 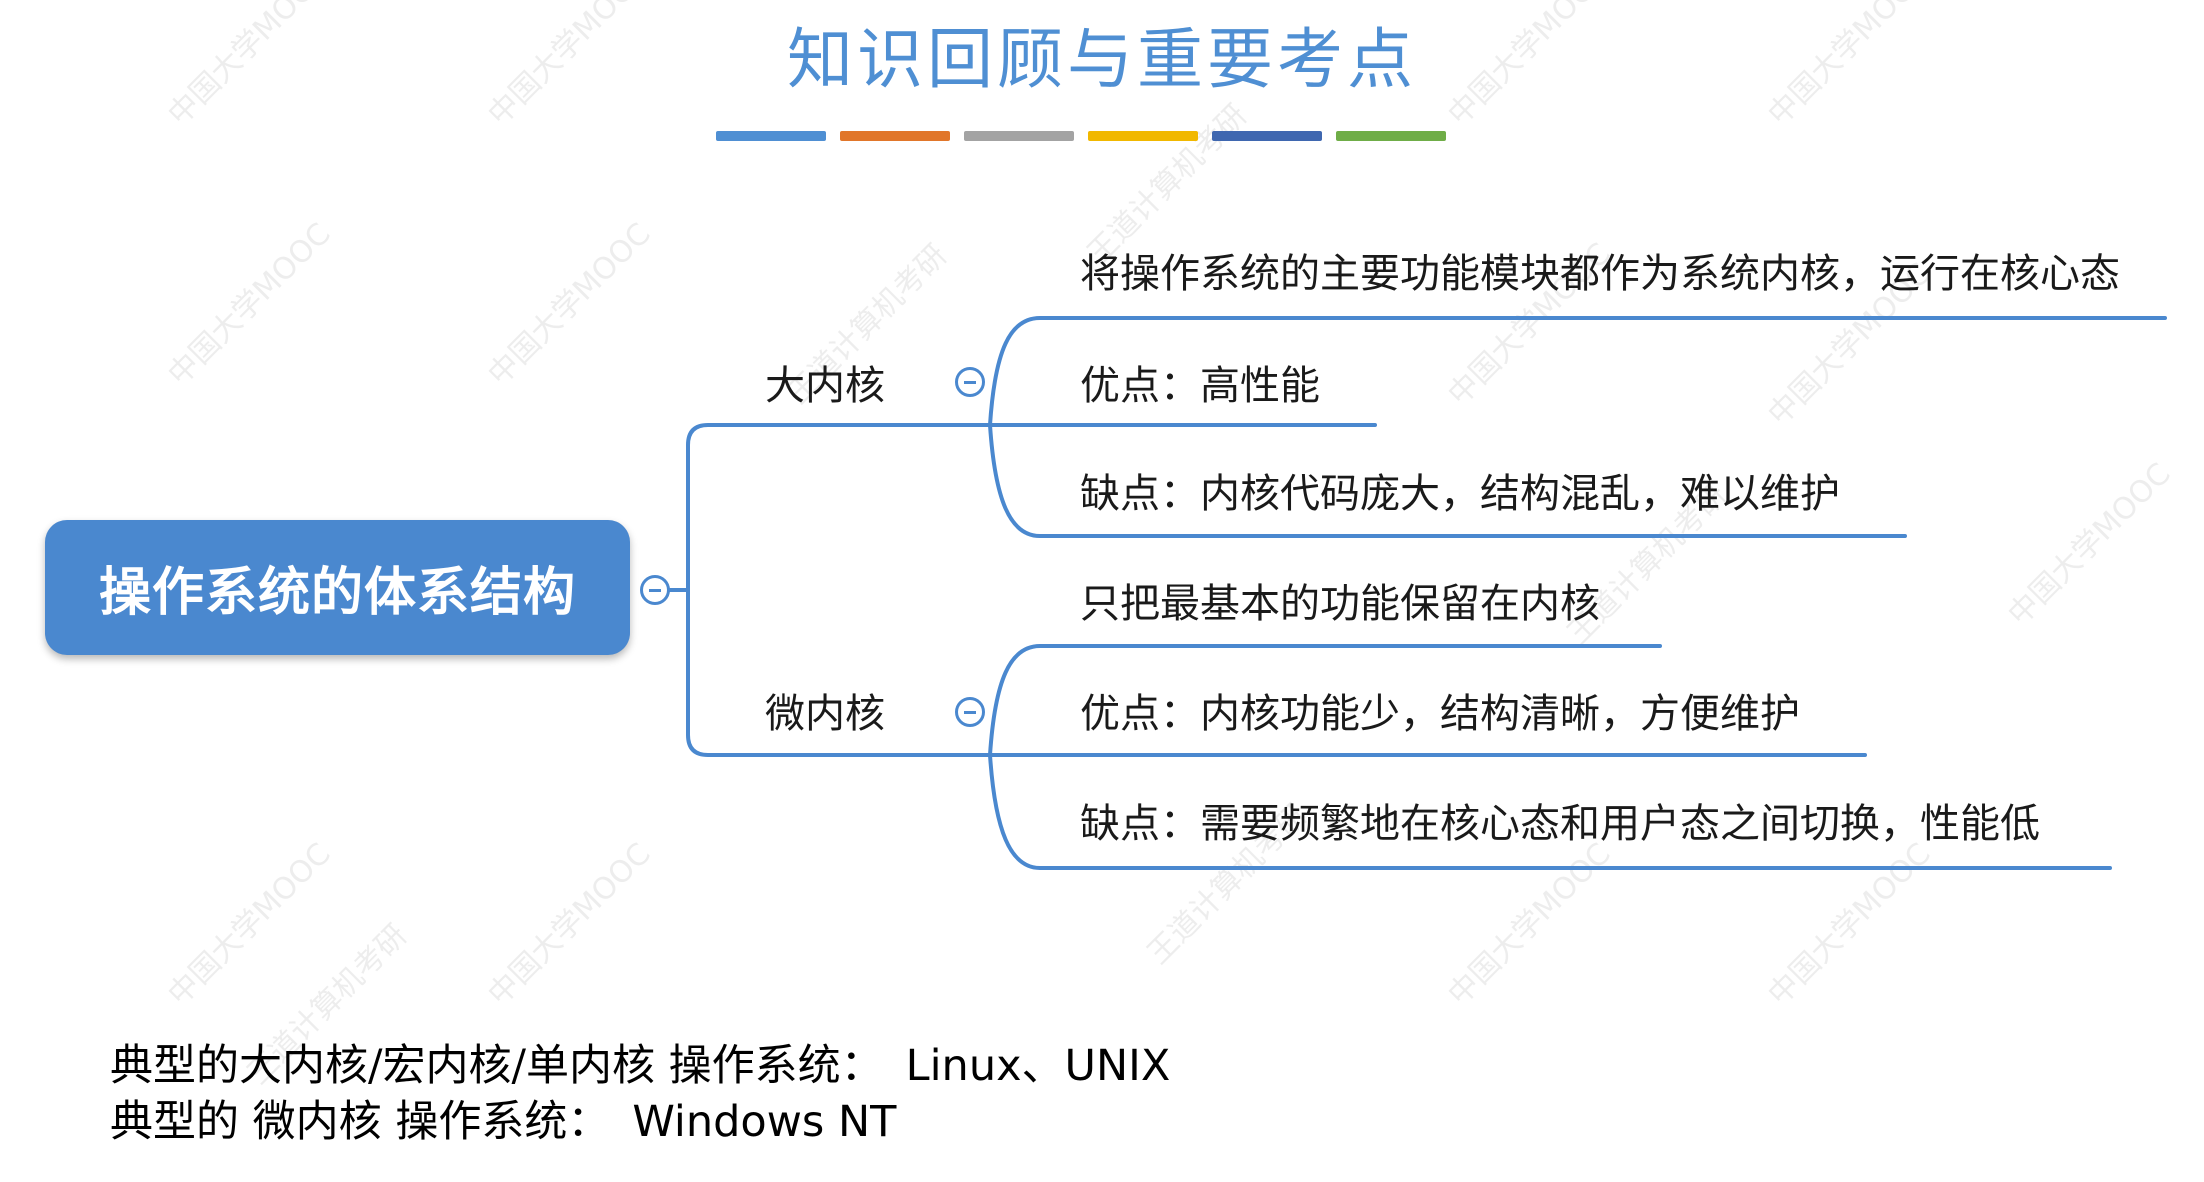 I want to click on leaf-node: 优点：高性能, so click(x=1200, y=386).